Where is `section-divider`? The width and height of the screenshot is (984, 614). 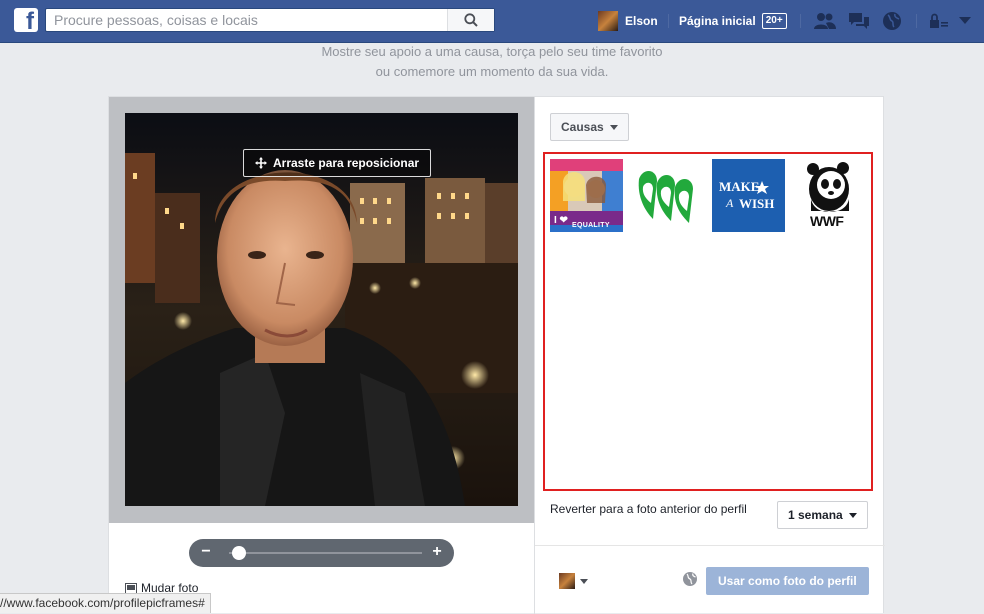
section-divider is located at coordinates (710, 545).